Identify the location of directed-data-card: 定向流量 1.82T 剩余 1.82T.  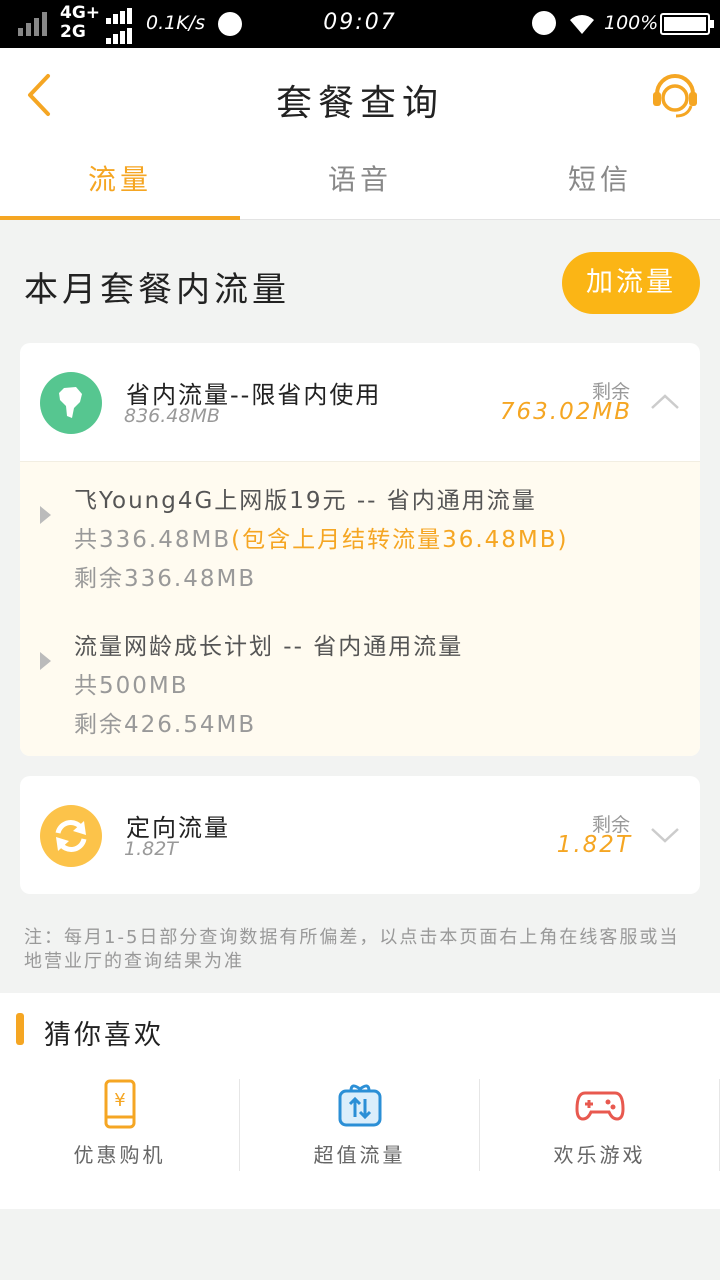
(360, 835).